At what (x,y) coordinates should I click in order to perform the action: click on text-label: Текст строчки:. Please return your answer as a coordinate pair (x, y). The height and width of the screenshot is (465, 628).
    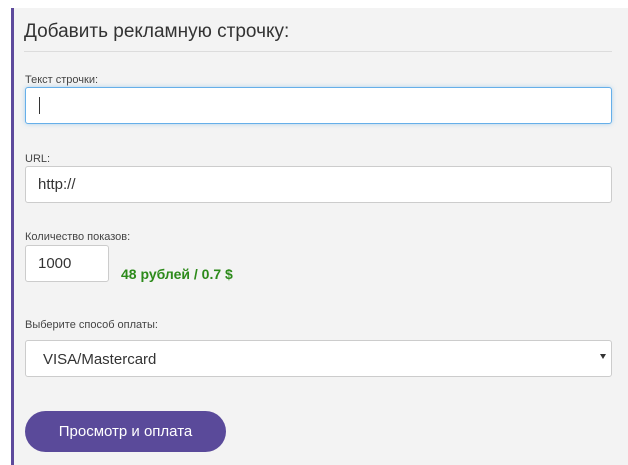
    Looking at the image, I should click on (62, 80).